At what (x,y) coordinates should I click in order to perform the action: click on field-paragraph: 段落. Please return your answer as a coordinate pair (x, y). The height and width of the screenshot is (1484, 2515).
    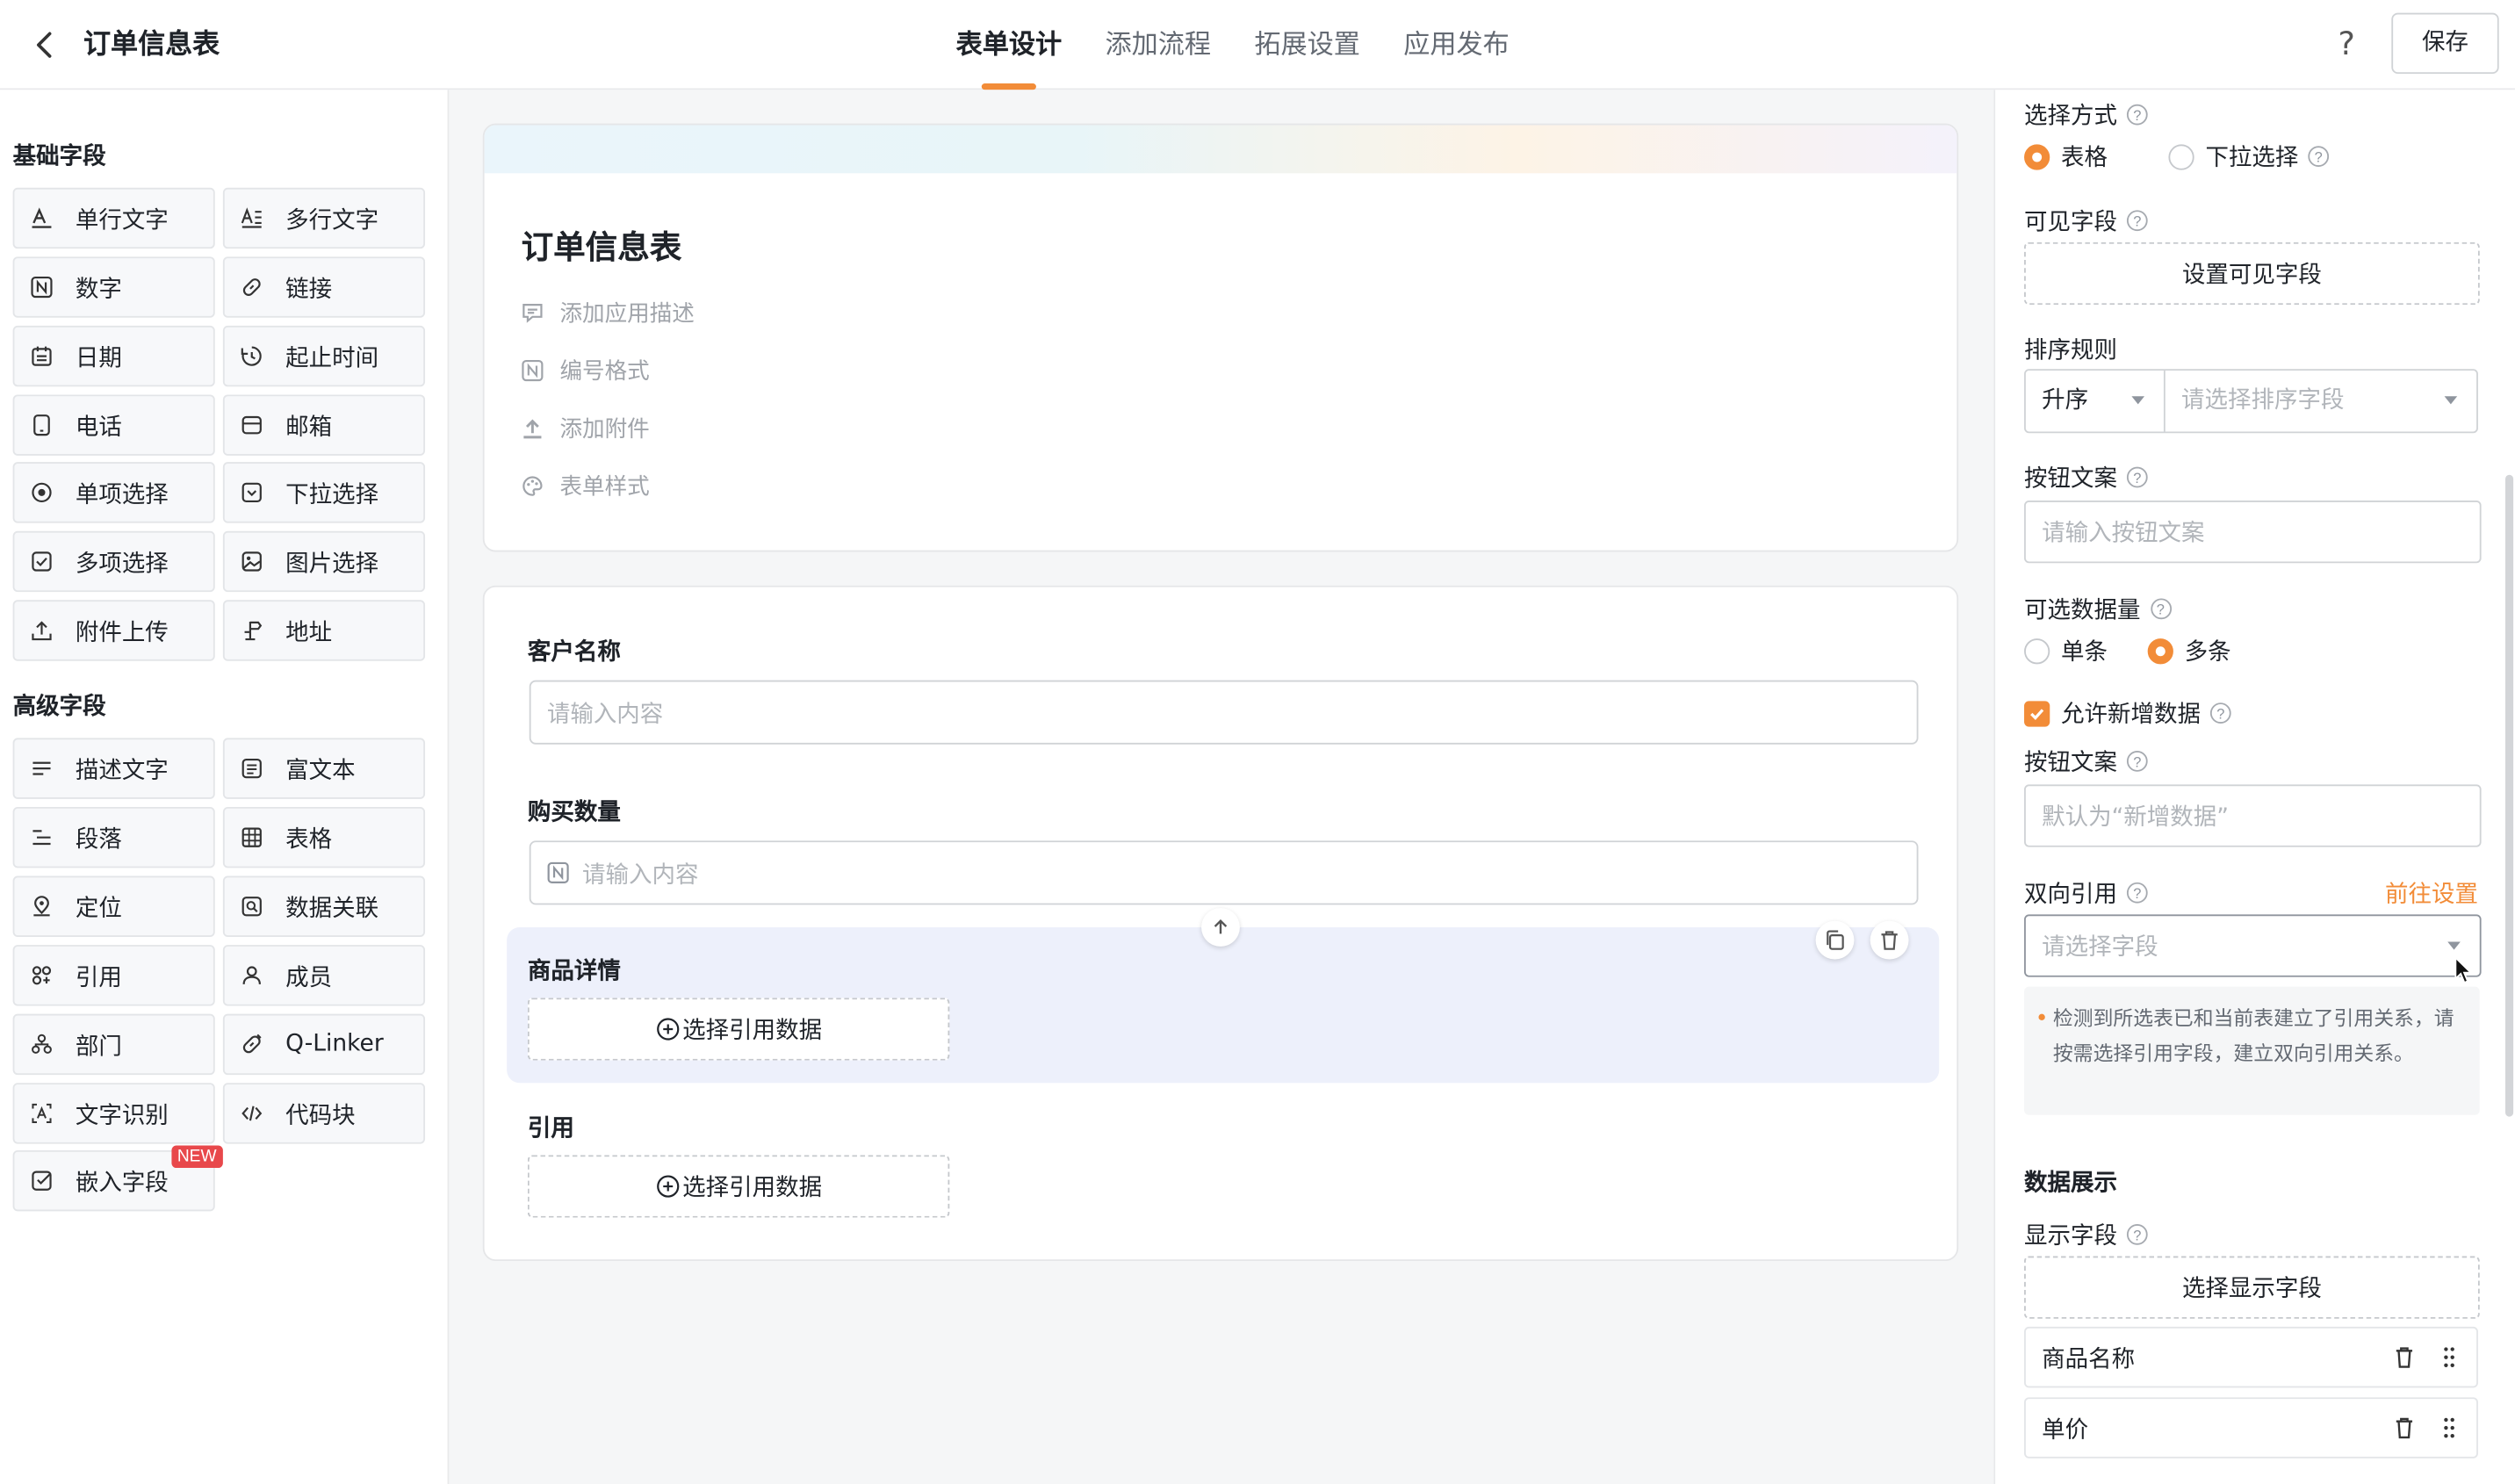
    Looking at the image, I should click on (113, 837).